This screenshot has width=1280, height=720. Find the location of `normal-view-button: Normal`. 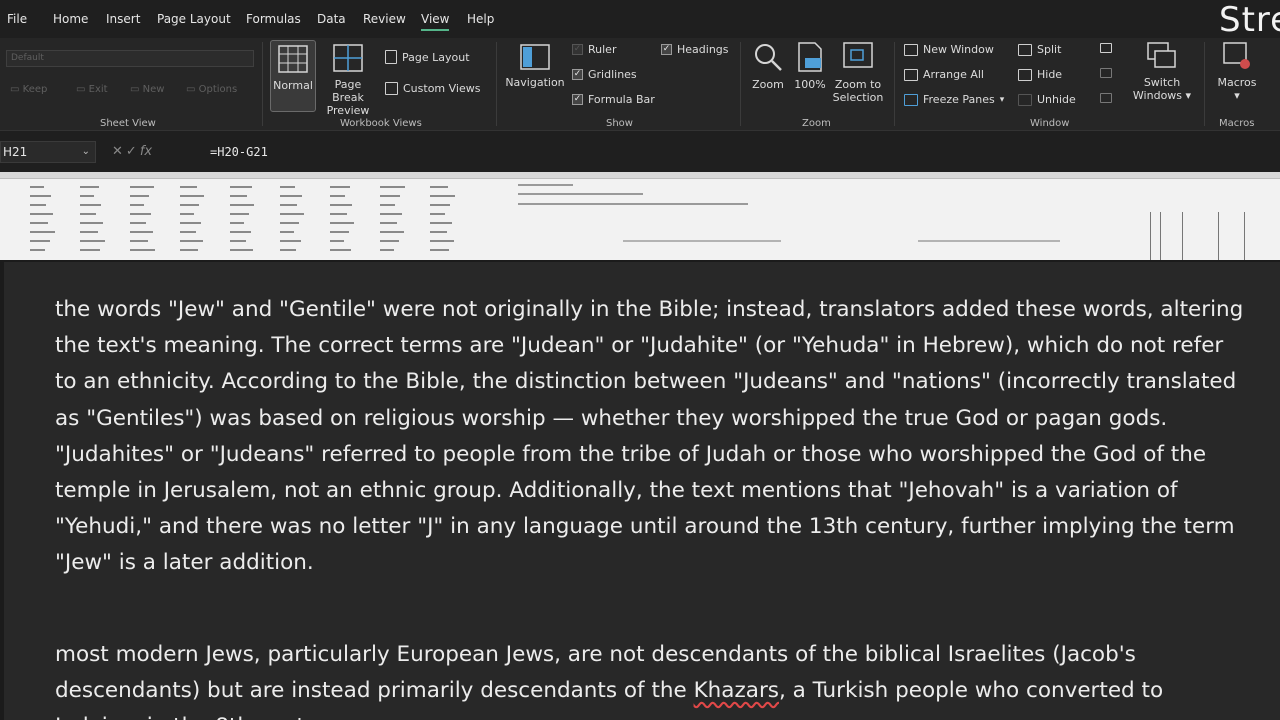

normal-view-button: Normal is located at coordinates (293, 76).